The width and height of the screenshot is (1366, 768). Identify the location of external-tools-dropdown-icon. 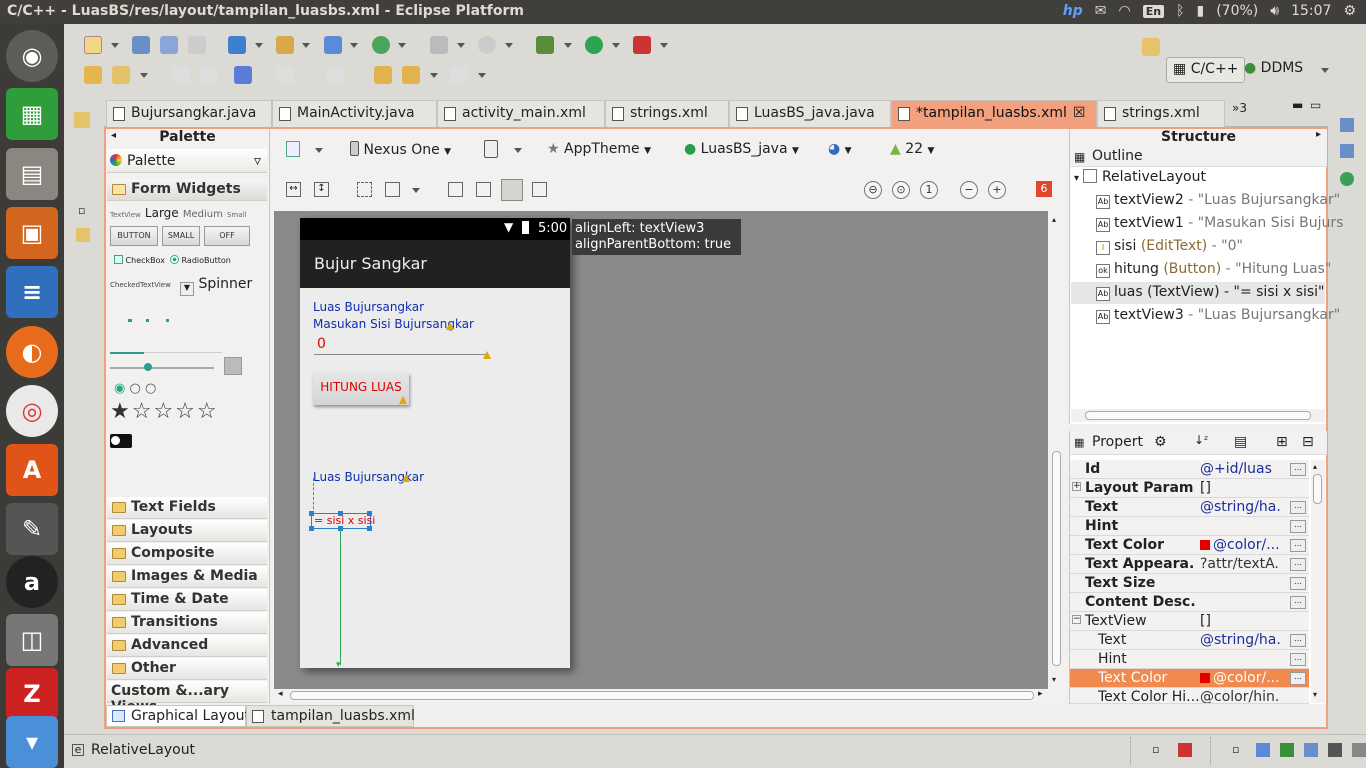
(664, 45).